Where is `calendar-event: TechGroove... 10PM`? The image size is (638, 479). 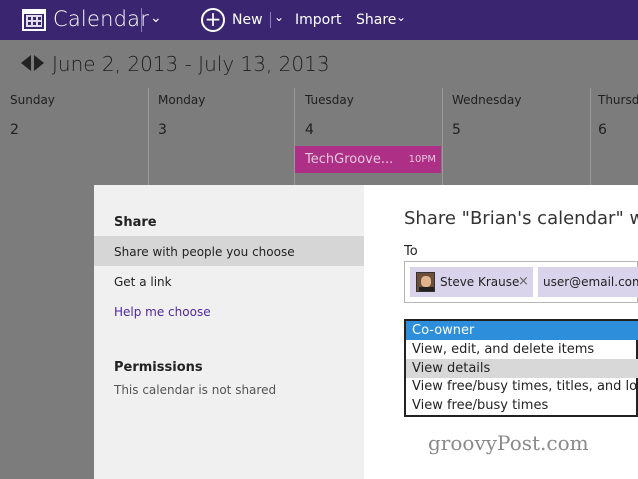
calendar-event: TechGroove... 10PM is located at coordinates (368, 159).